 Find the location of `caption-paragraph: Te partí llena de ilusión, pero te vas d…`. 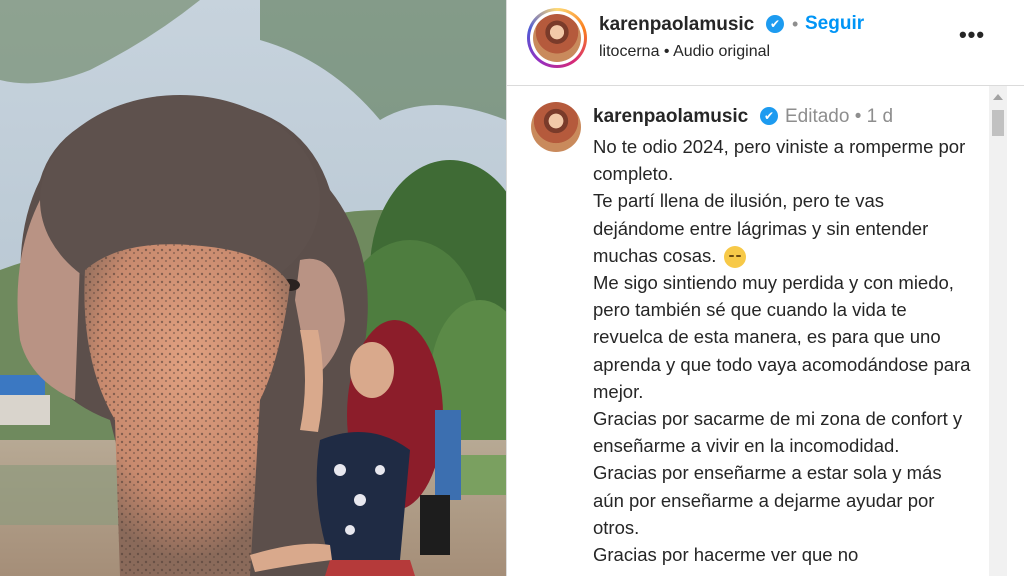

caption-paragraph: Te partí llena de ilusión, pero te vas d… is located at coordinates (783, 228).